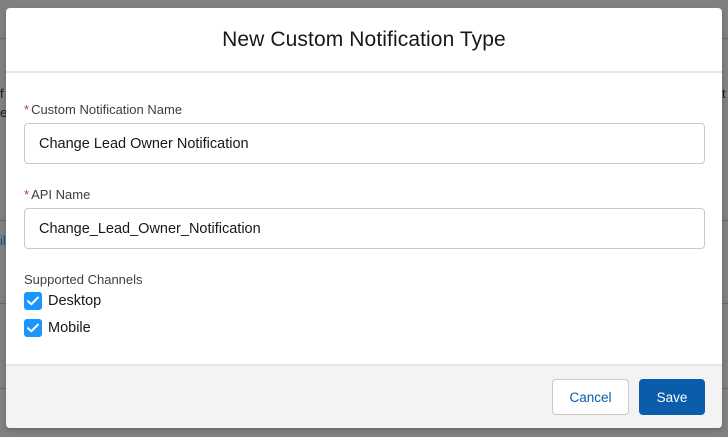  What do you see at coordinates (2, 93) in the screenshot?
I see `background-text: f` at bounding box center [2, 93].